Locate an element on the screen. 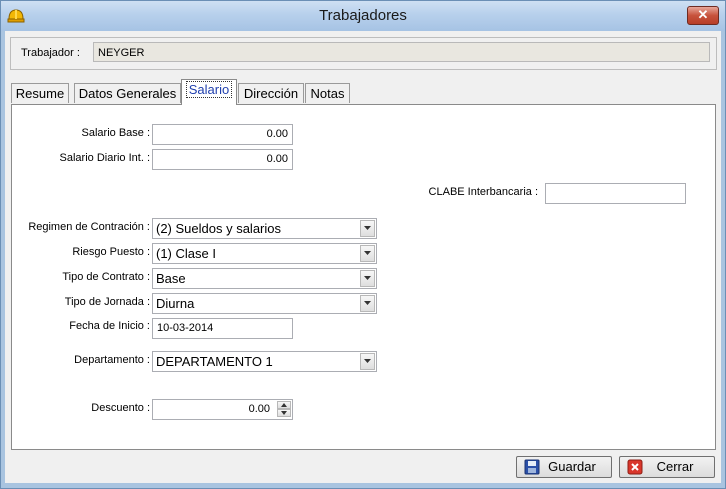  clabe-label: CLABE Interbancaria : is located at coordinates (483, 192).